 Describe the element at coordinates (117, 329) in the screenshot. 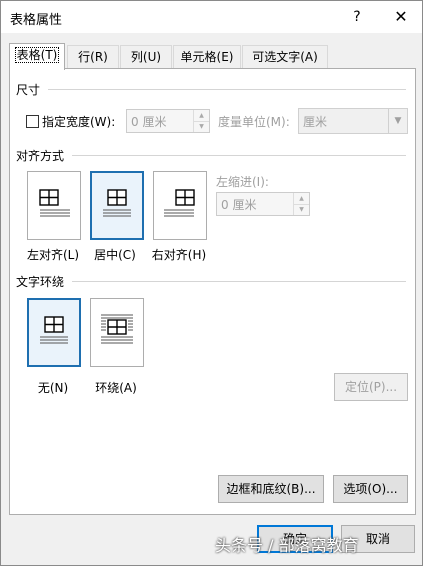

I see `wrap-around-icon` at that location.